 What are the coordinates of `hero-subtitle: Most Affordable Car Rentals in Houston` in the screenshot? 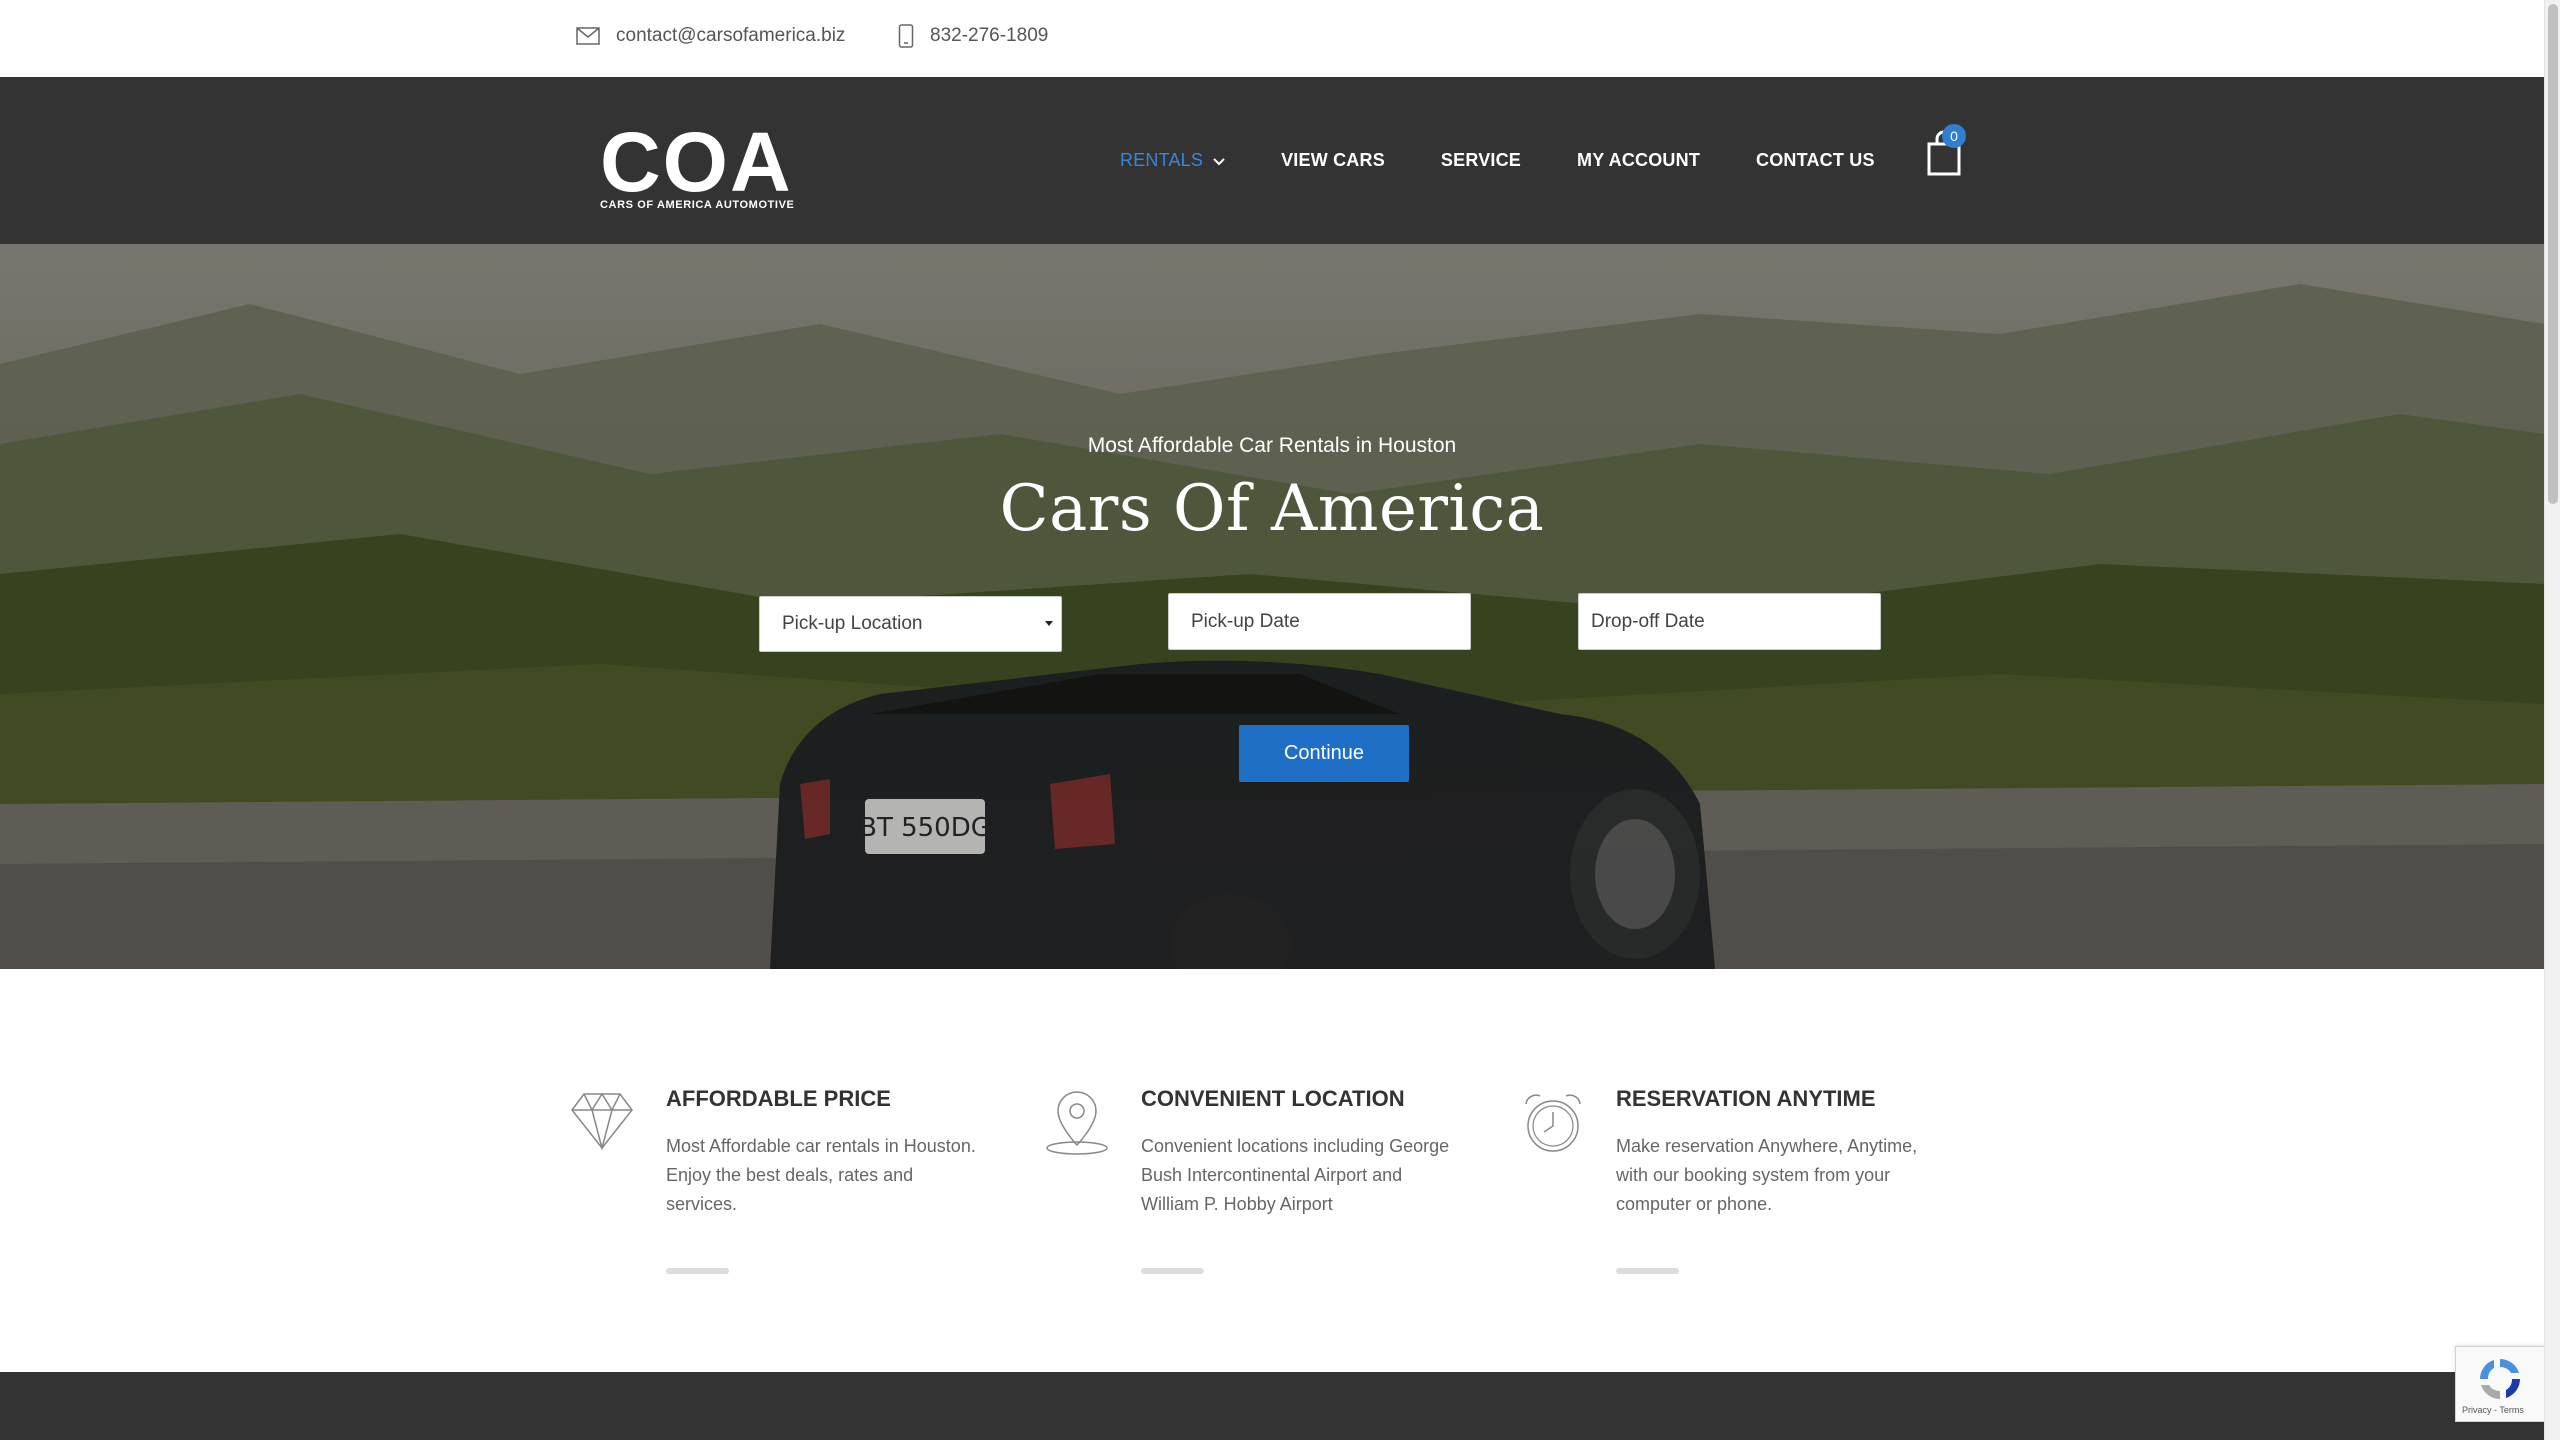 It's located at (1272, 445).